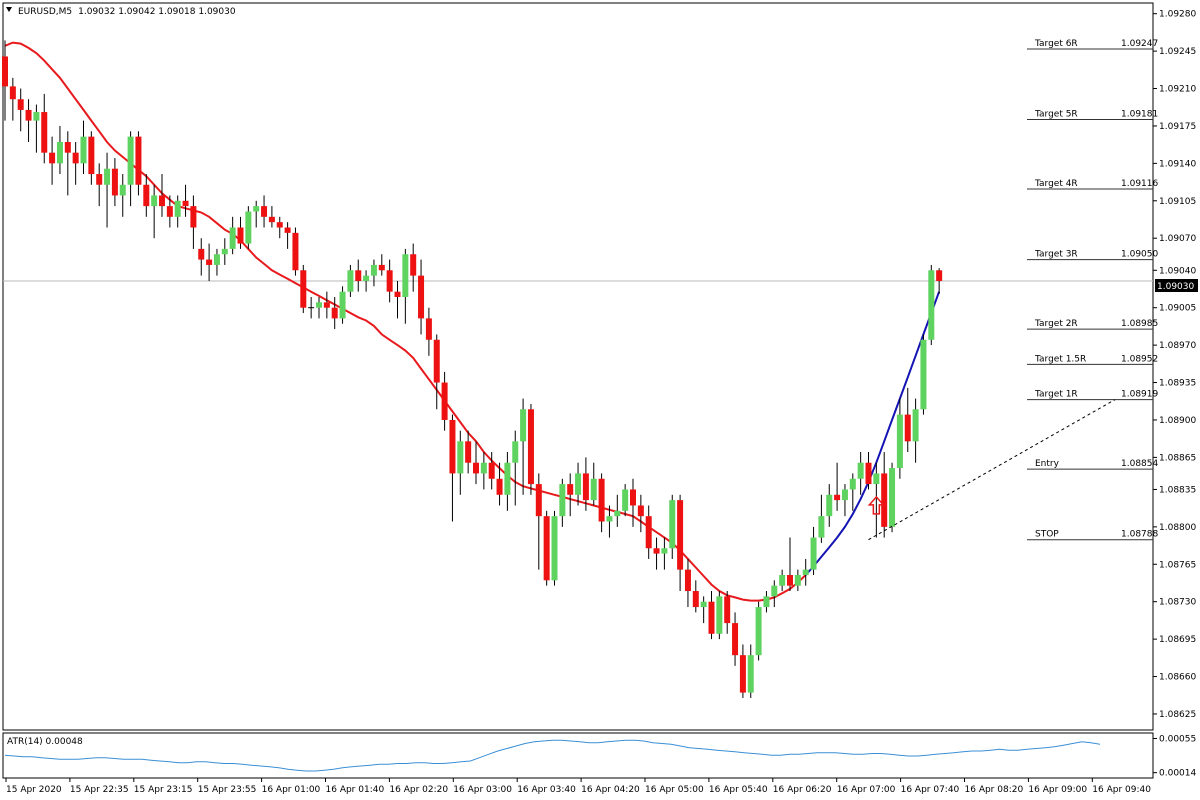 The width and height of the screenshot is (1200, 800). I want to click on atr-label: ATR(14) 0.00048, so click(45, 742).